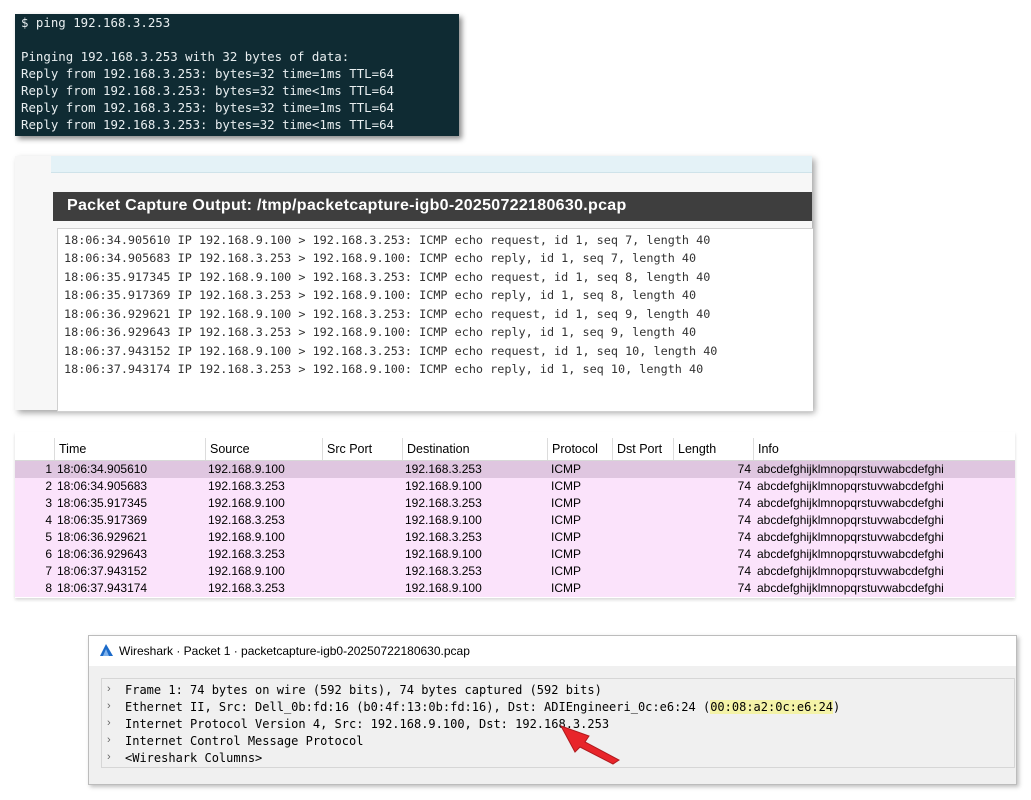 The width and height of the screenshot is (1031, 800). Describe the element at coordinates (48, 486) in the screenshot. I see `cell-no: 2` at that location.